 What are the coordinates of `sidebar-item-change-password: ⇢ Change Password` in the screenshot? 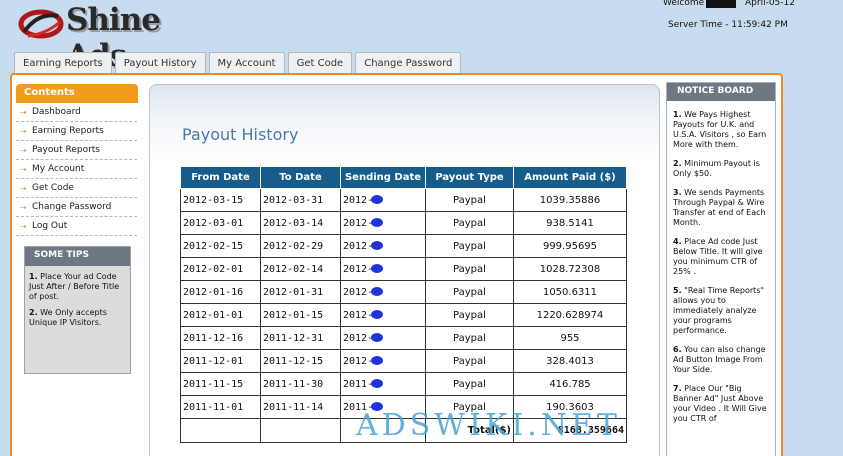 It's located at (76, 207).